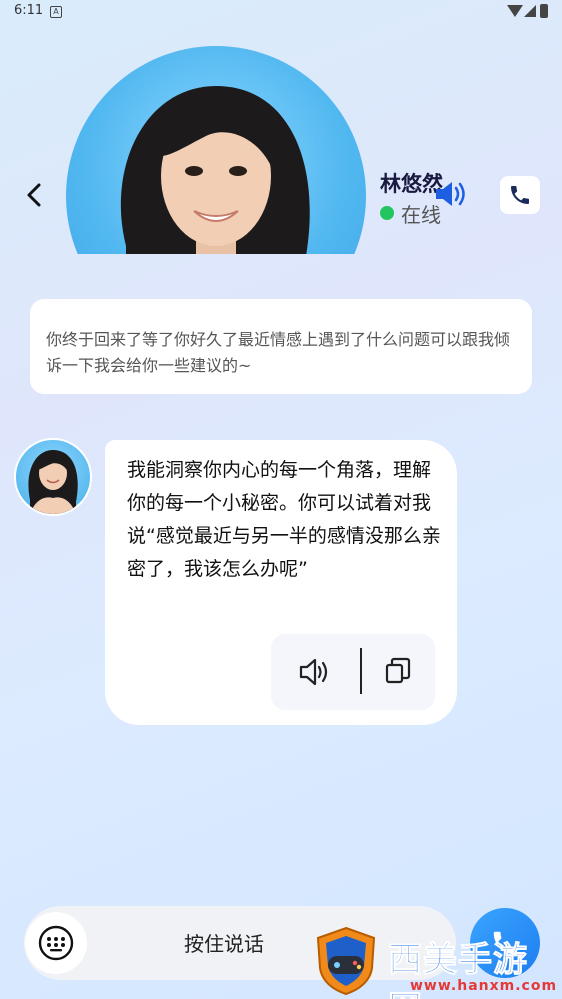 The width and height of the screenshot is (562, 999). I want to click on avatar-image, so click(53, 482).